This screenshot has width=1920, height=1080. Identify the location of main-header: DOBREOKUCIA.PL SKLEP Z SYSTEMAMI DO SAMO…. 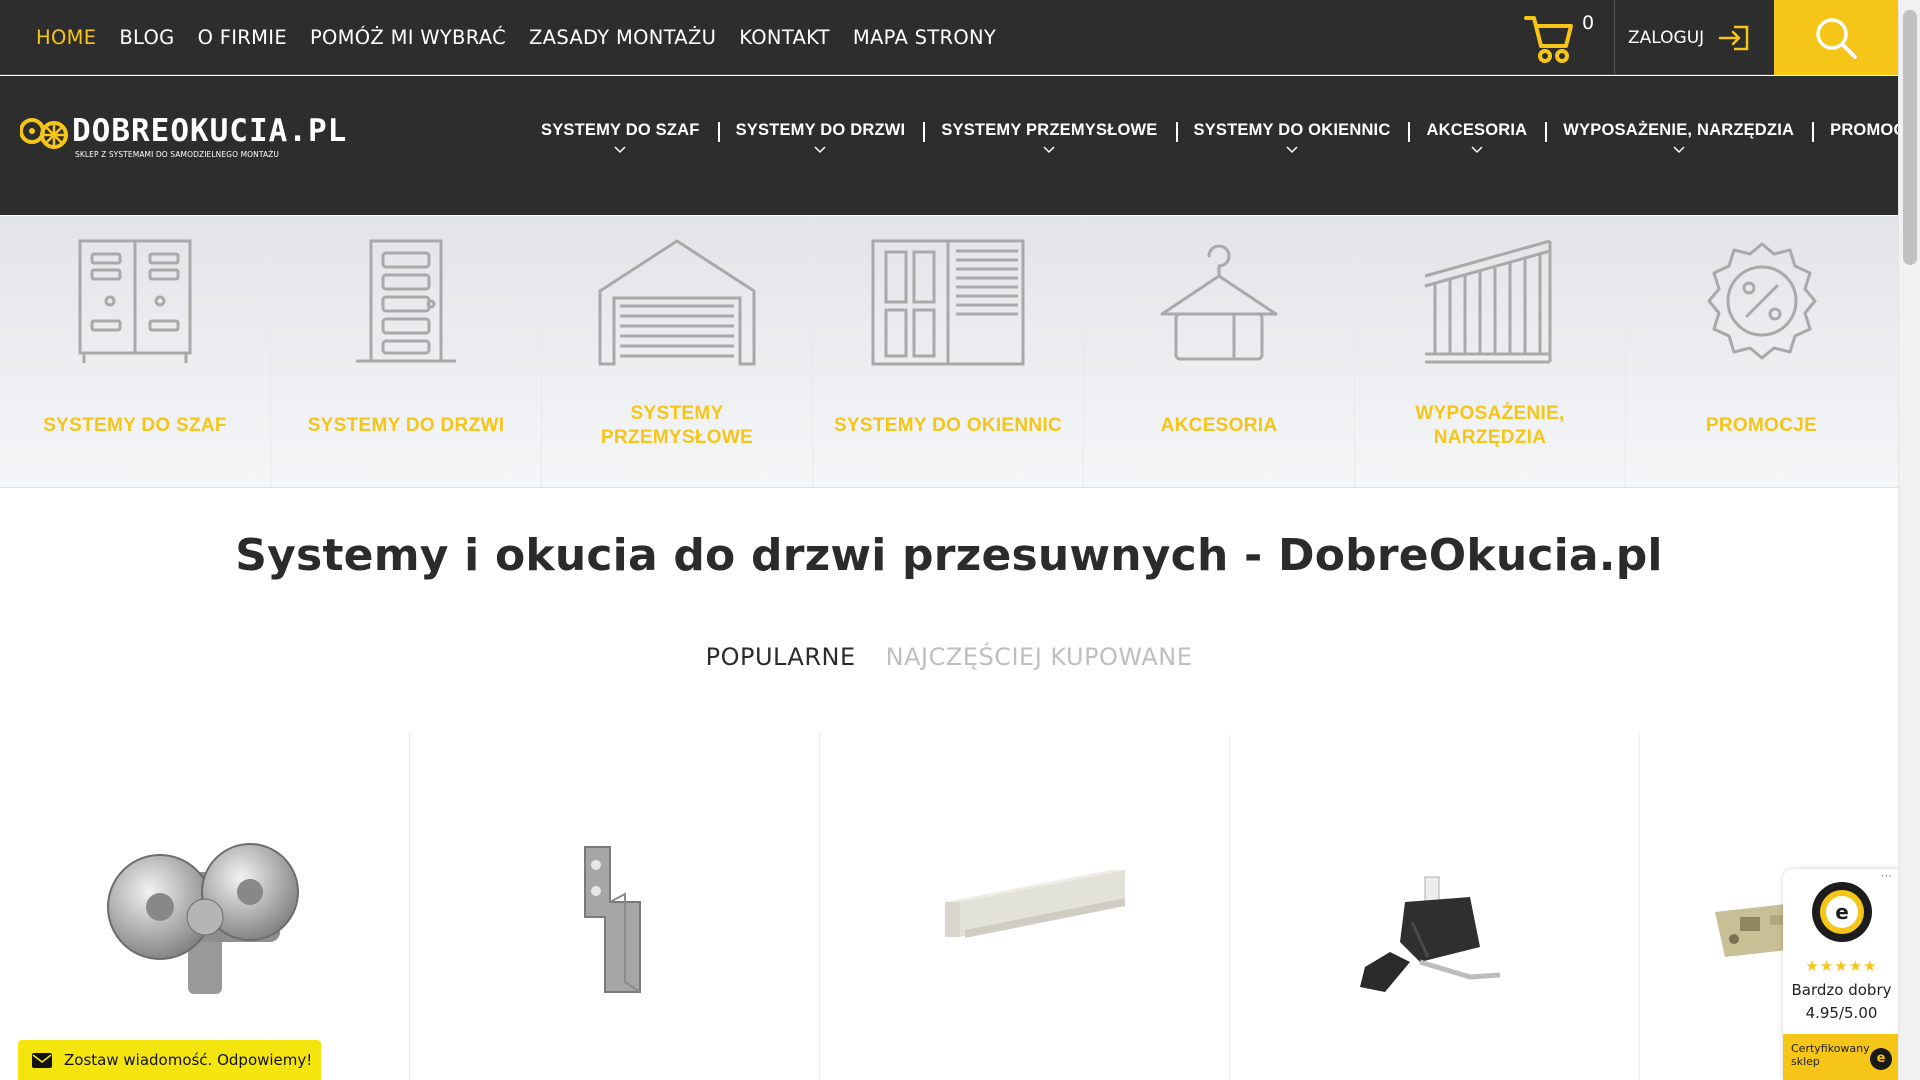
(960, 145).